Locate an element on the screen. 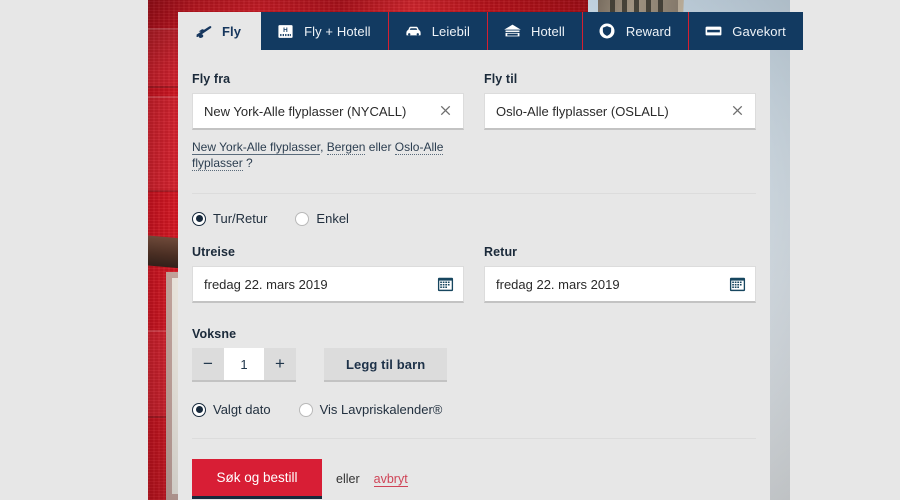 This screenshot has height=500, width=900. destination-label: Fly til is located at coordinates (501, 79).